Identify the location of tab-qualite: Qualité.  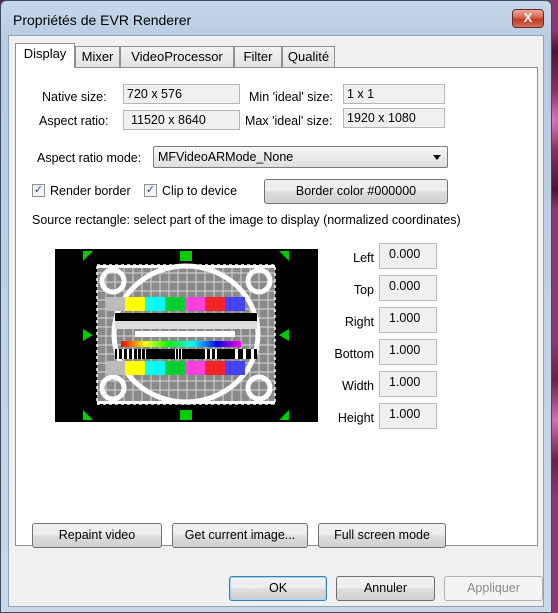
(308, 56).